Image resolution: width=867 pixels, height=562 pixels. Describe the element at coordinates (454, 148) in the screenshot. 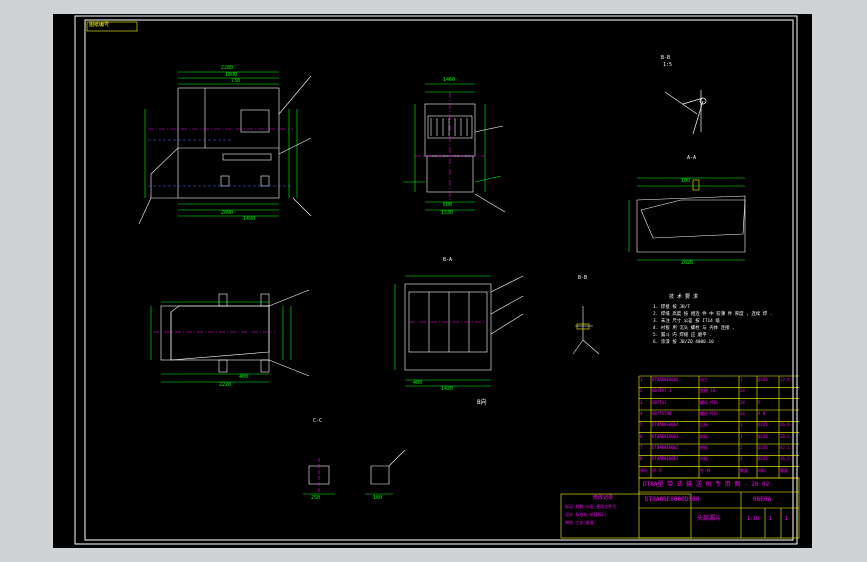

I see `side-view` at that location.